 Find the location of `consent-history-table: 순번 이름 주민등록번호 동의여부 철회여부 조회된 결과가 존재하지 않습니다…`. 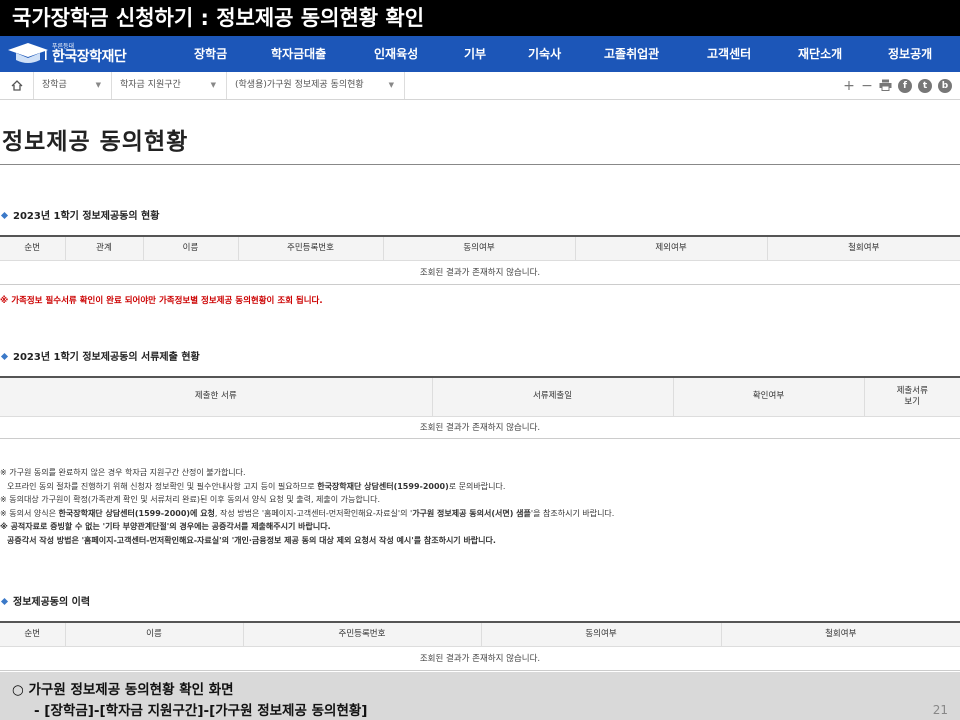

consent-history-table: 순번 이름 주민등록번호 동의여부 철회여부 조회된 결과가 존재하지 않습니다… is located at coordinates (480, 646).